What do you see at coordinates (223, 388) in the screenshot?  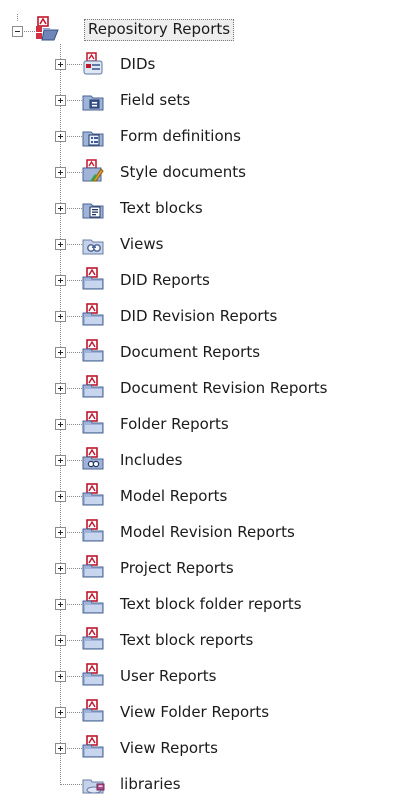 I see `tree-node-label: Document Revision Reports` at bounding box center [223, 388].